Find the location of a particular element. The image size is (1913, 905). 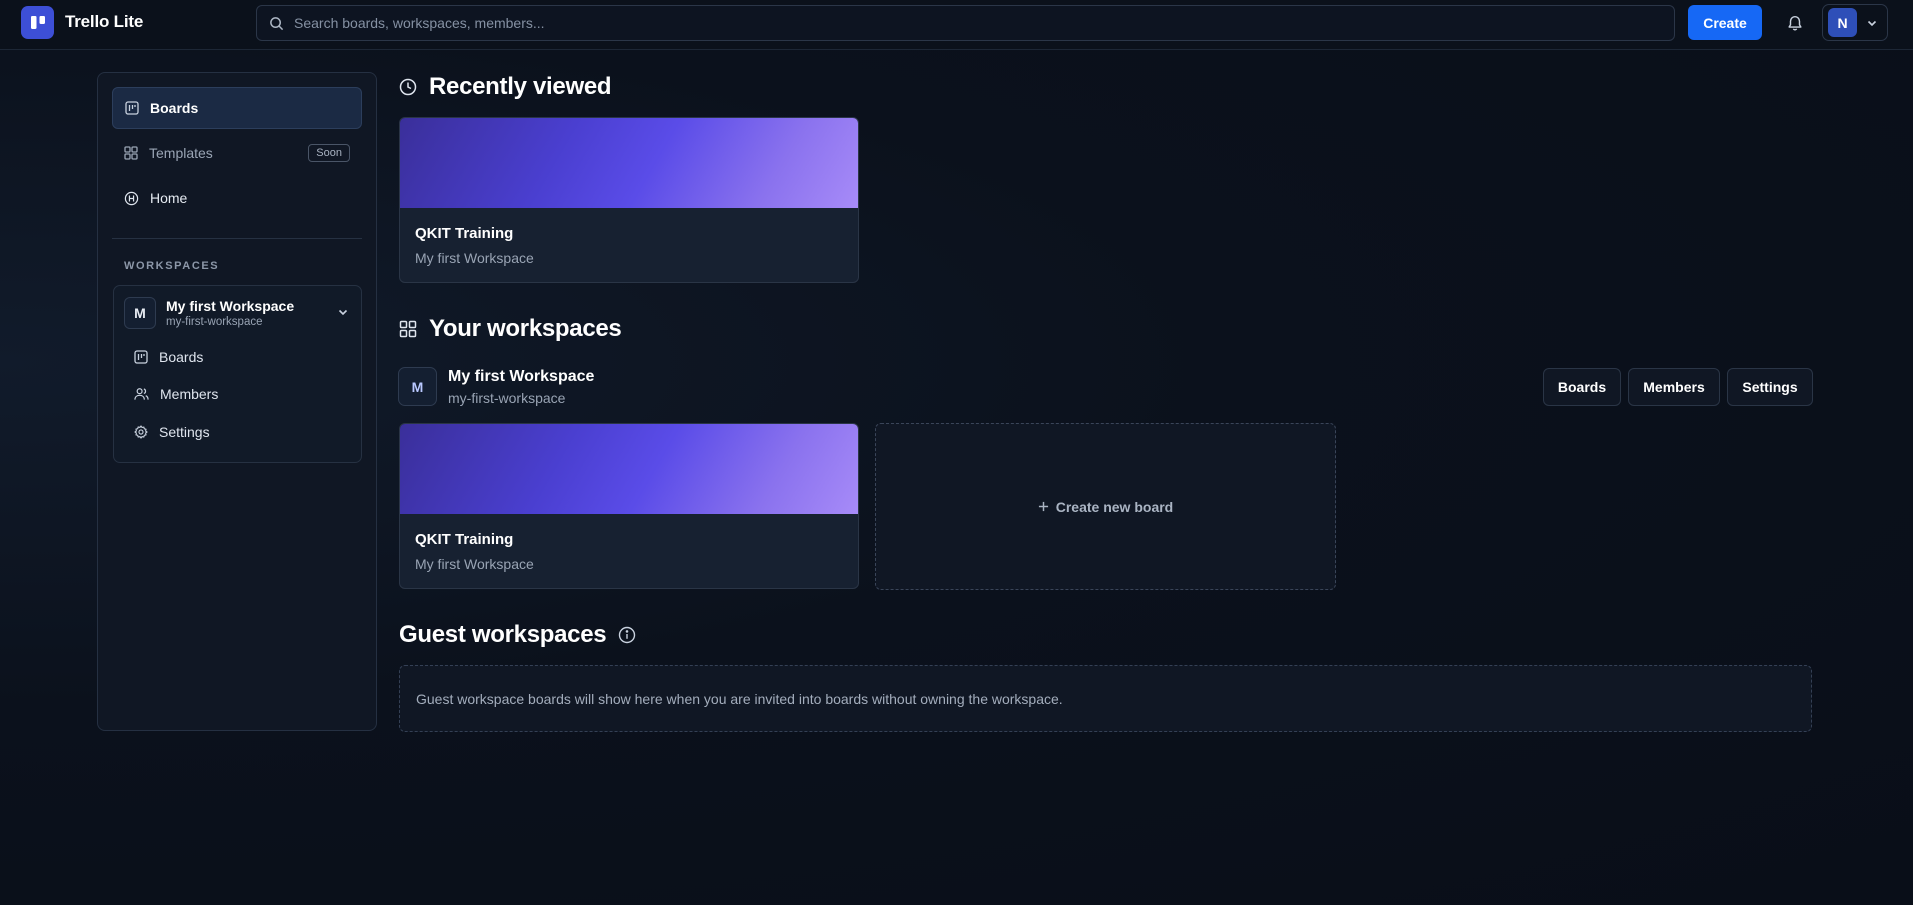

account-menu: N is located at coordinates (1855, 22).